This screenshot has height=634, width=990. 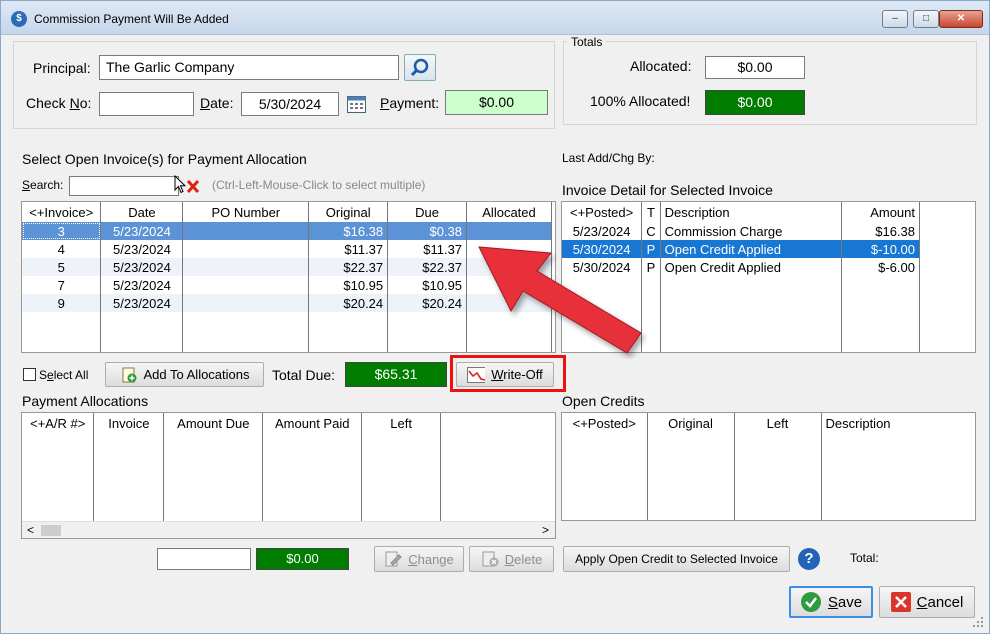 What do you see at coordinates (131, 19) in the screenshot?
I see `window-title: Commission Payment Will Be Added` at bounding box center [131, 19].